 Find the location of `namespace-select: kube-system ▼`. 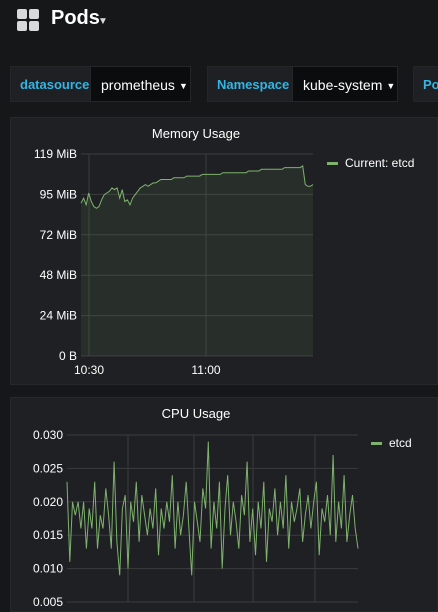

namespace-select: kube-system ▼ is located at coordinates (345, 84).